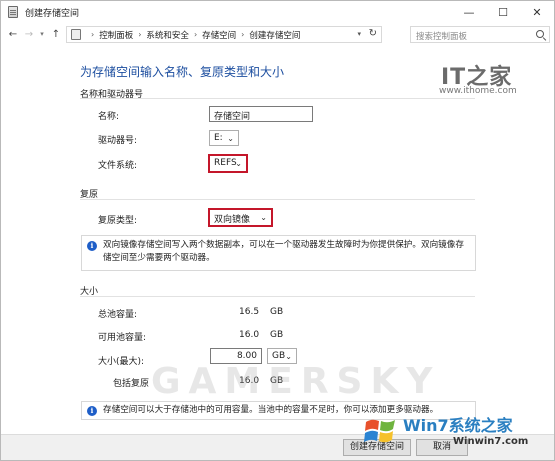  Describe the element at coordinates (359, 34) in the screenshot. I see `address-dropdown-chevron-icon: ▾` at that location.